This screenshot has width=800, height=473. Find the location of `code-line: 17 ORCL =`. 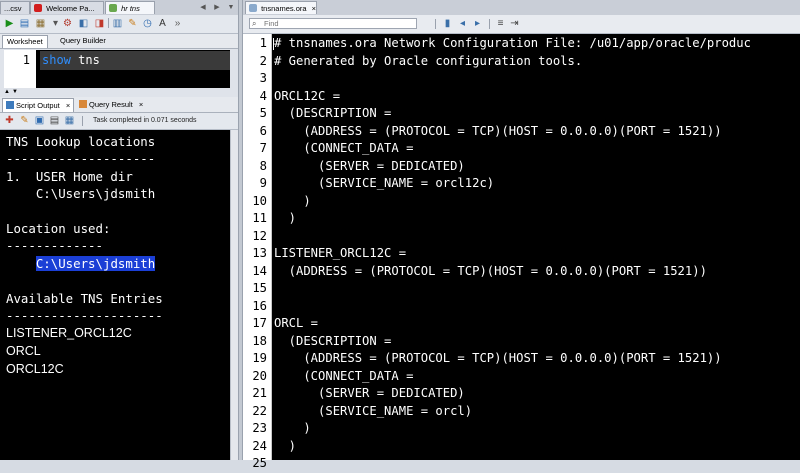

code-line: 17 ORCL = is located at coordinates (521, 324).